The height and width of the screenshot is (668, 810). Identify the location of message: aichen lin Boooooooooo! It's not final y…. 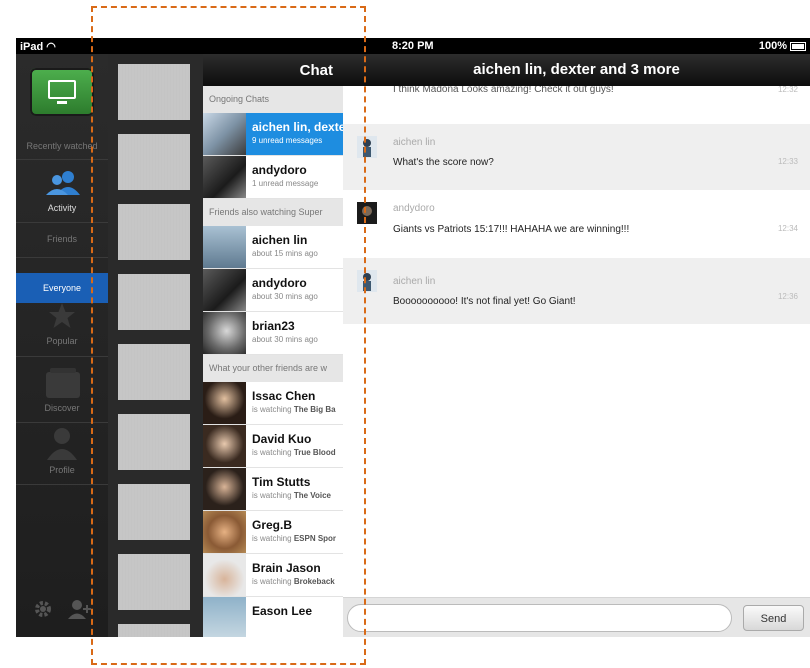
(576, 291).